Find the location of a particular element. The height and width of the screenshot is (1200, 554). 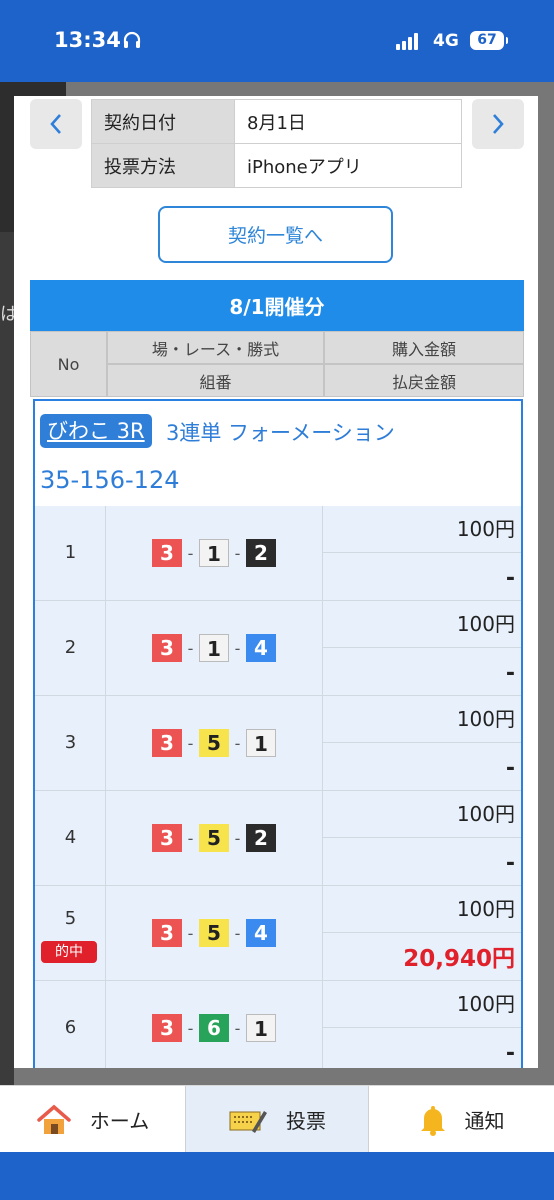

row-combination: 3-1-2 is located at coordinates (214, 553).